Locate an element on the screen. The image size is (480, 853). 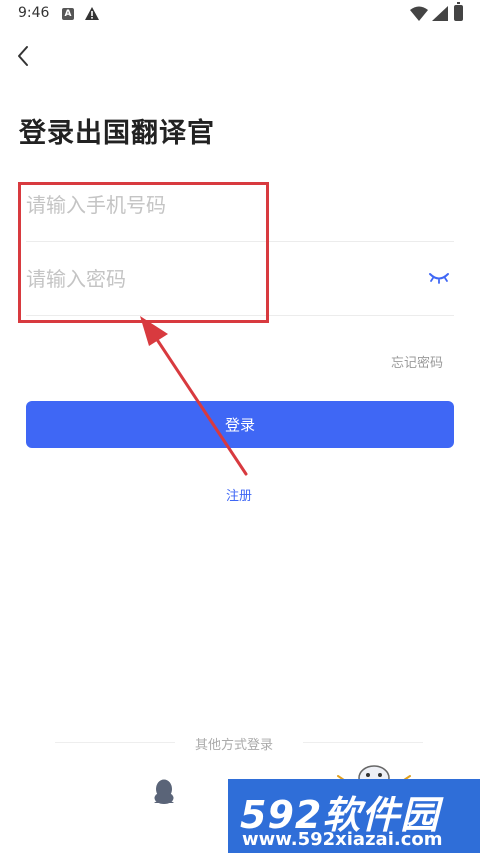
a-notification-icon: A is located at coordinates (68, 14).